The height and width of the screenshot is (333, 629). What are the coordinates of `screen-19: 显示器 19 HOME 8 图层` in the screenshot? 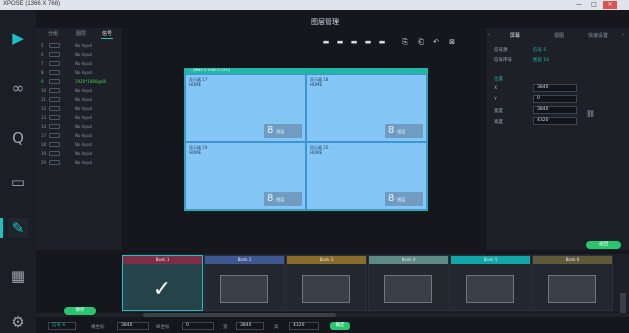 It's located at (245, 176).